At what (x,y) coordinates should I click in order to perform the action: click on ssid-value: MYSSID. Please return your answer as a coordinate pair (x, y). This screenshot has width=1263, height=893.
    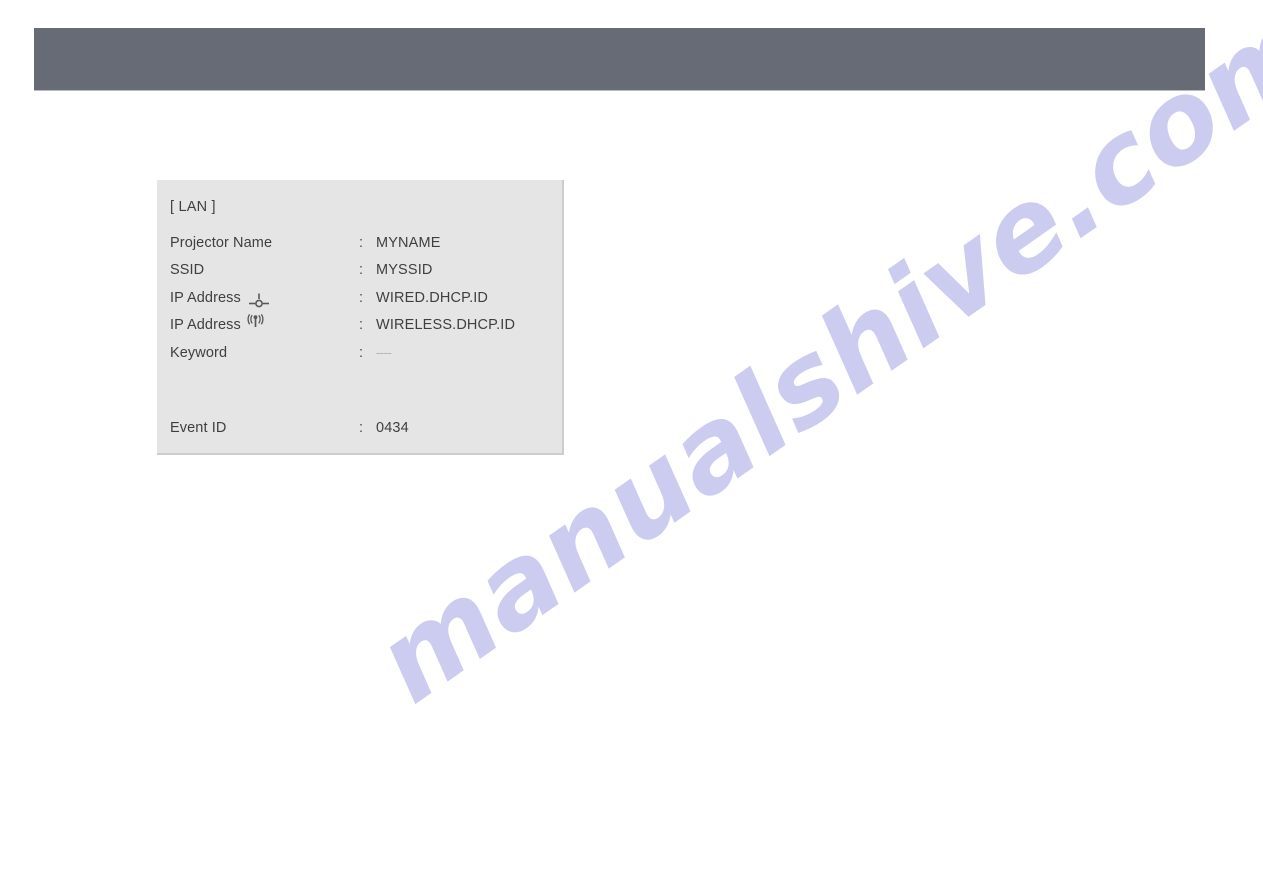
    Looking at the image, I should click on (404, 270).